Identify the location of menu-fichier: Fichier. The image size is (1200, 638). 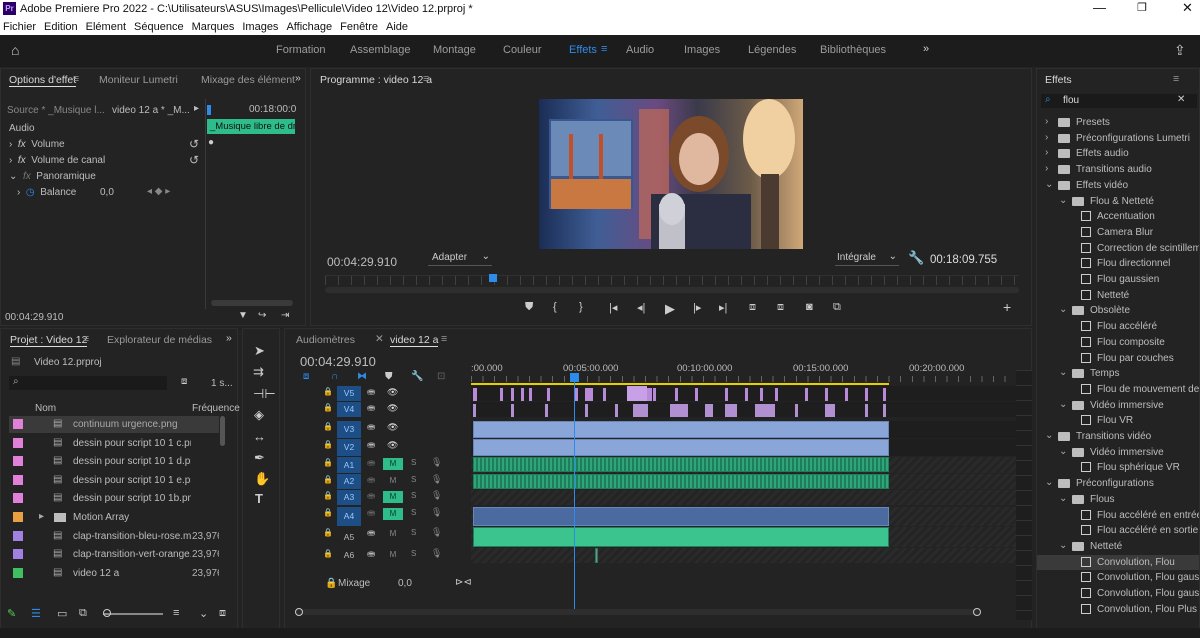
(19, 27).